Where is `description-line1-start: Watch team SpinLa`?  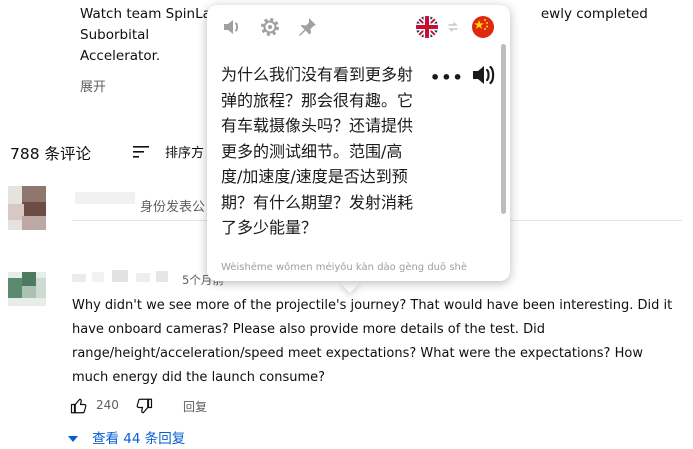 description-line1-start: Watch team SpinLa is located at coordinates (145, 14).